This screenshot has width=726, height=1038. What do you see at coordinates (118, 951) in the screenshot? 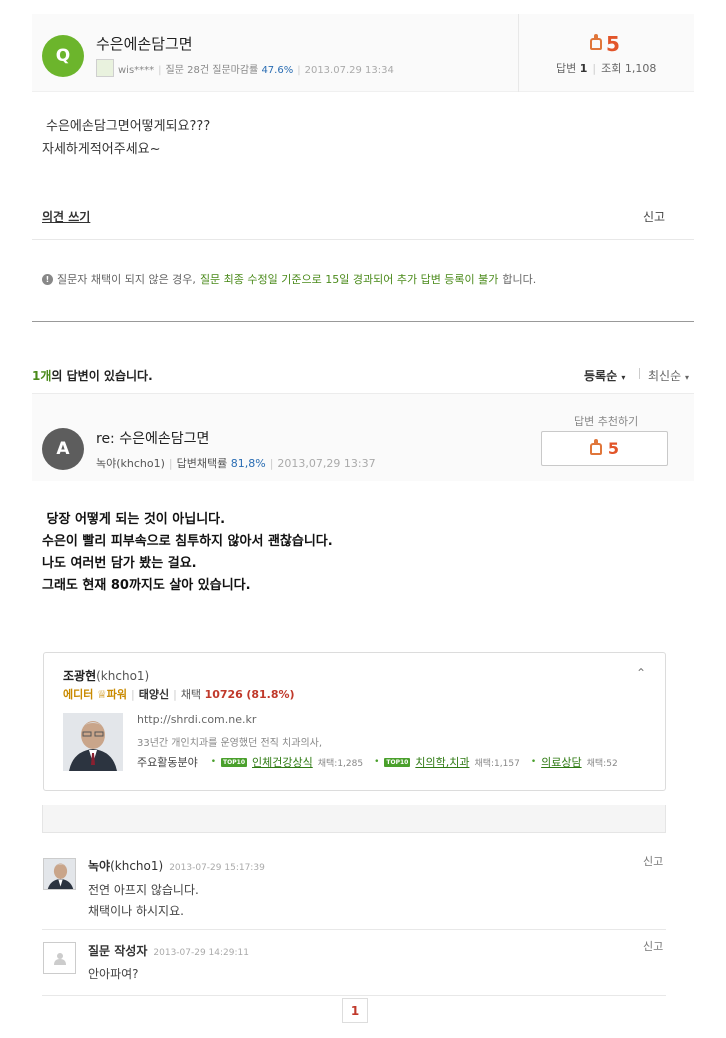
I see `comment-author-name: 질문 작성자` at bounding box center [118, 951].